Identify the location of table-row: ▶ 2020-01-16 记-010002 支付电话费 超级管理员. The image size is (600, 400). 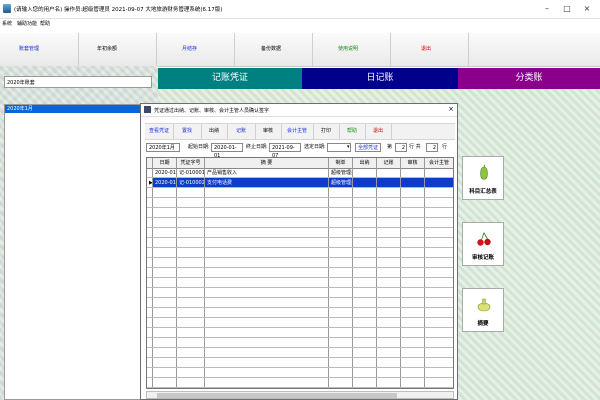
(300, 183).